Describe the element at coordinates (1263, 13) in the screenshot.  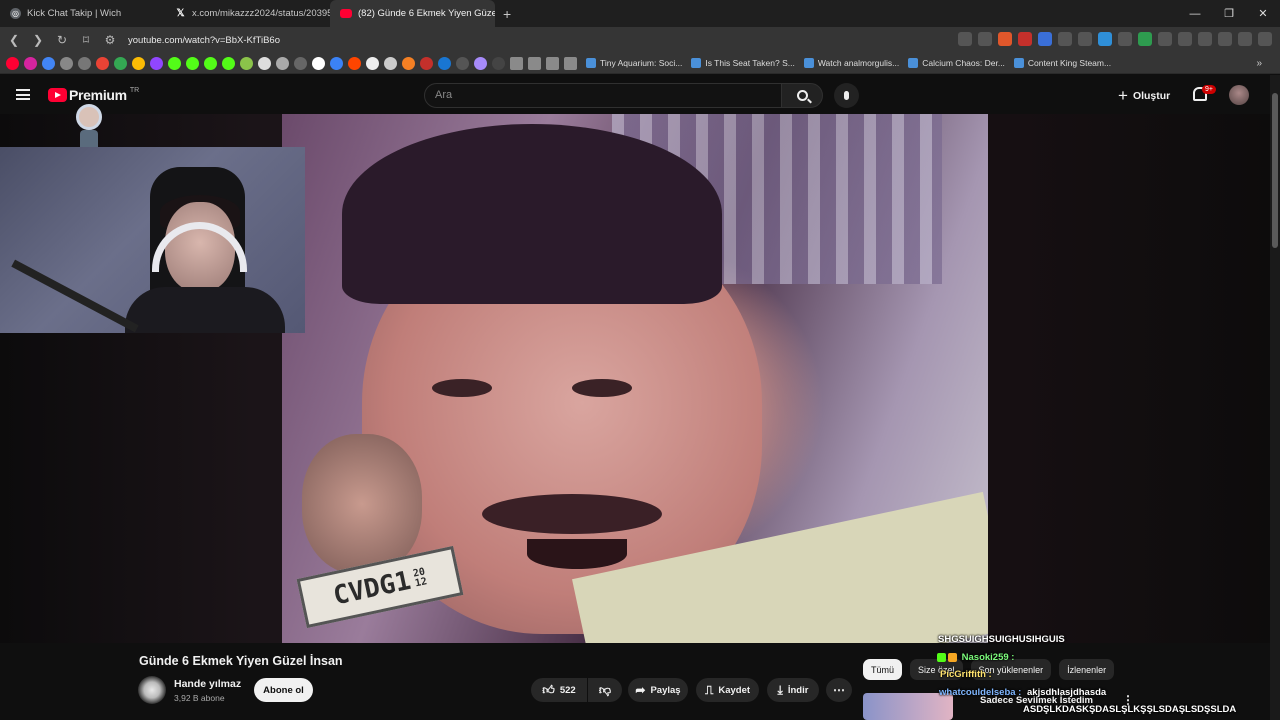
I see `close-window-icon: ✕` at that location.